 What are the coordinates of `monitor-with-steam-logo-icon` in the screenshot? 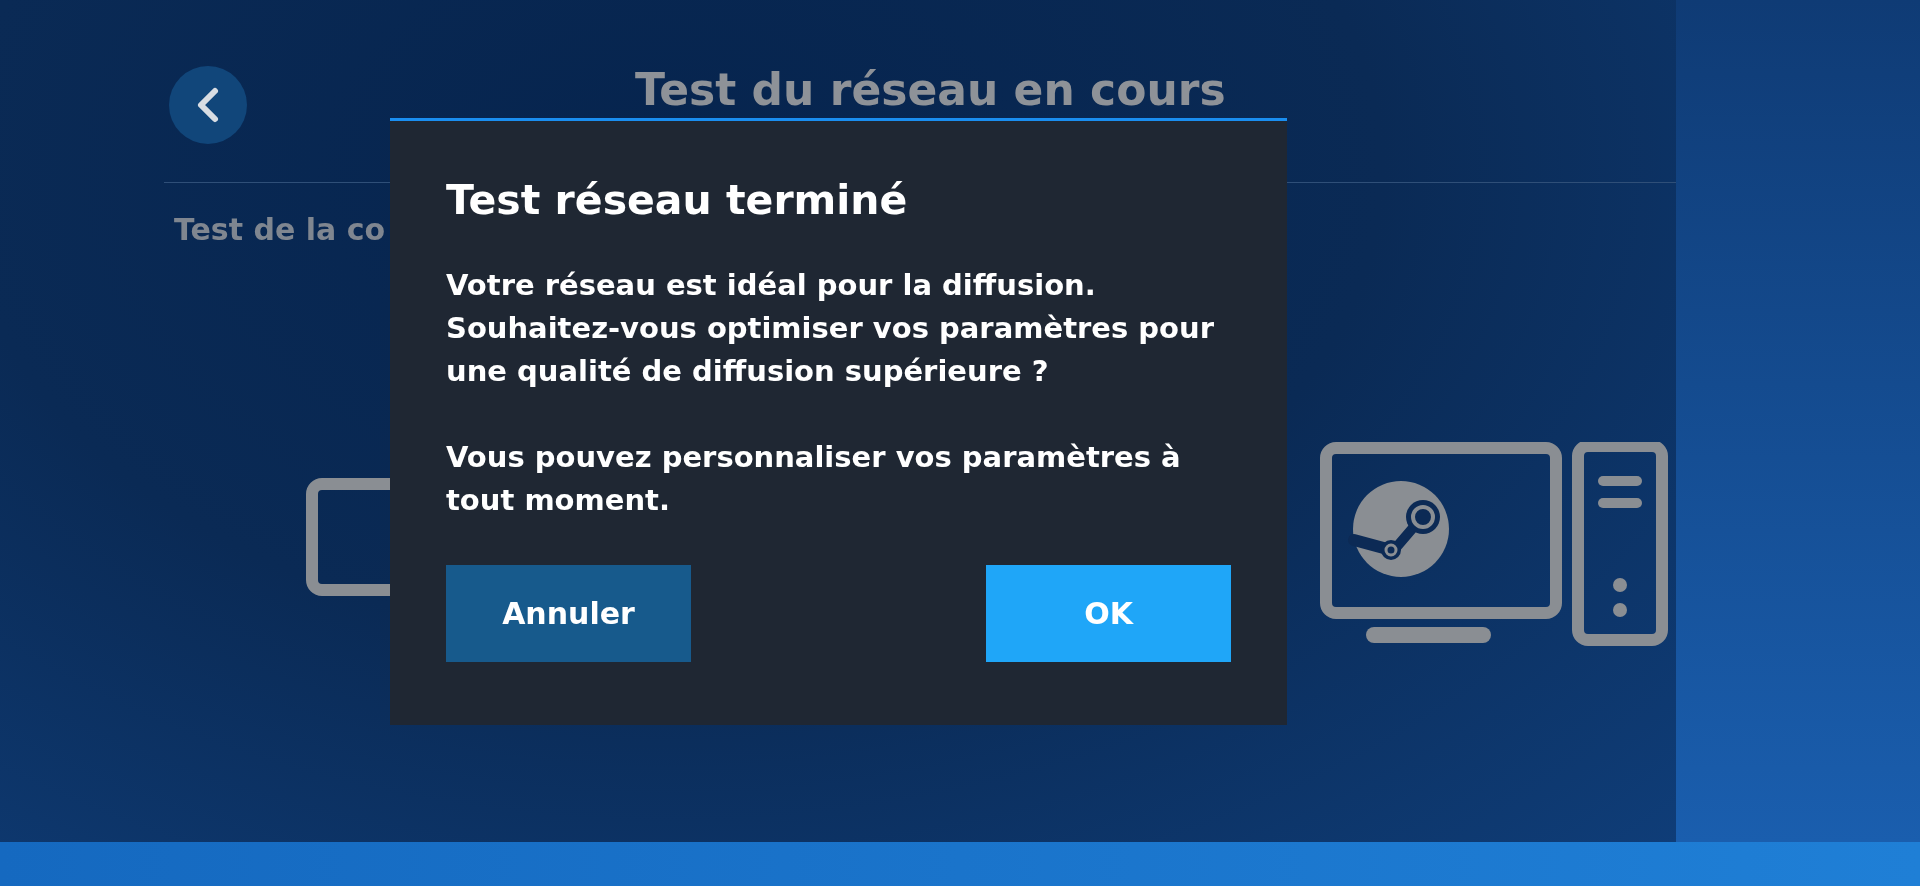 It's located at (1441, 542).